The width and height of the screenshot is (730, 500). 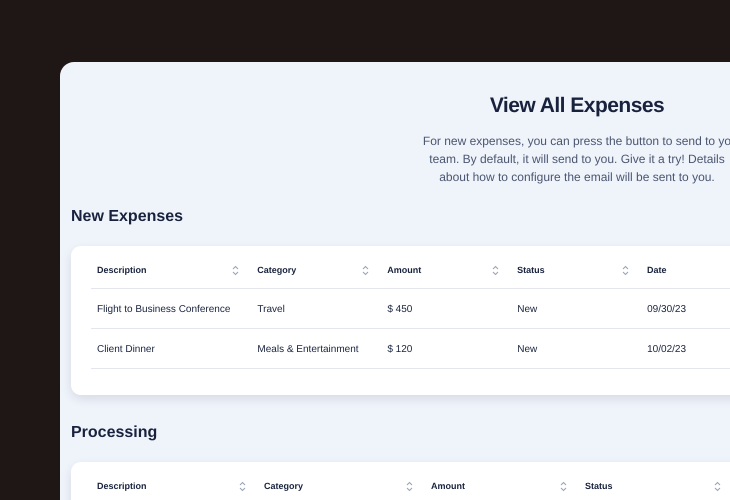 I want to click on page-title: View All Expenses, so click(x=577, y=106).